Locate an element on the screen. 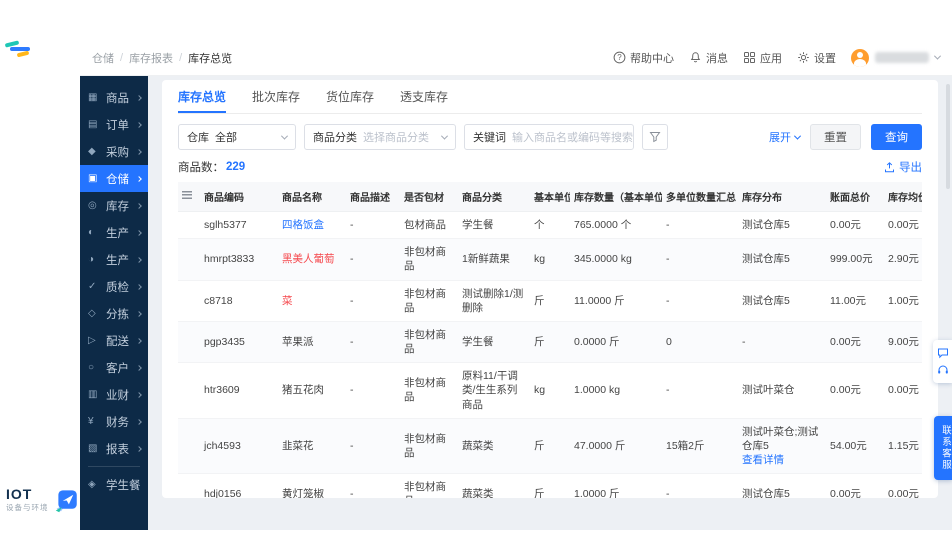 The width and height of the screenshot is (952, 552). iot-text: IOT 设备与环境 is located at coordinates (27, 500).